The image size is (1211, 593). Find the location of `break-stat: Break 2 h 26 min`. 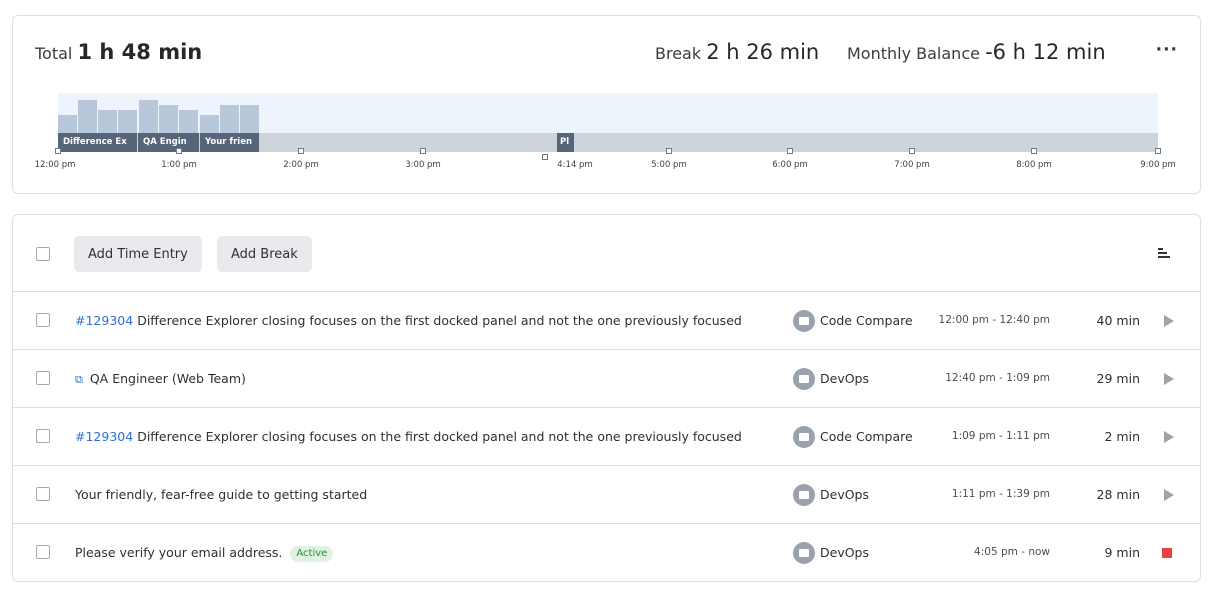

break-stat: Break 2 h 26 min is located at coordinates (737, 52).